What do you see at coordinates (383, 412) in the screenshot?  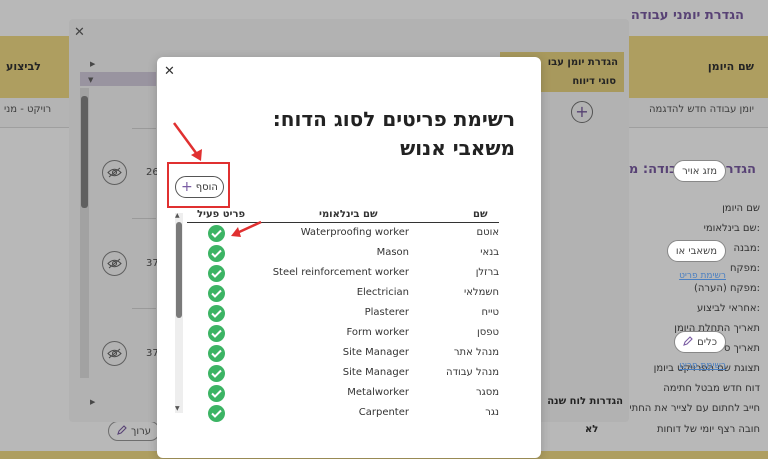 I see `item-intl-name: Carpenter` at bounding box center [383, 412].